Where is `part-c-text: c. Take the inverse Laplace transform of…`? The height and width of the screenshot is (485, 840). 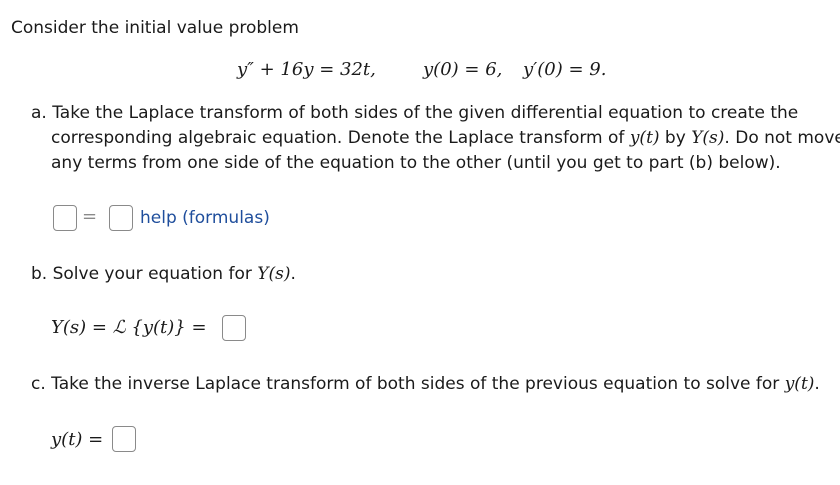 part-c-text: c. Take the inverse Laplace transform of… is located at coordinates (425, 384).